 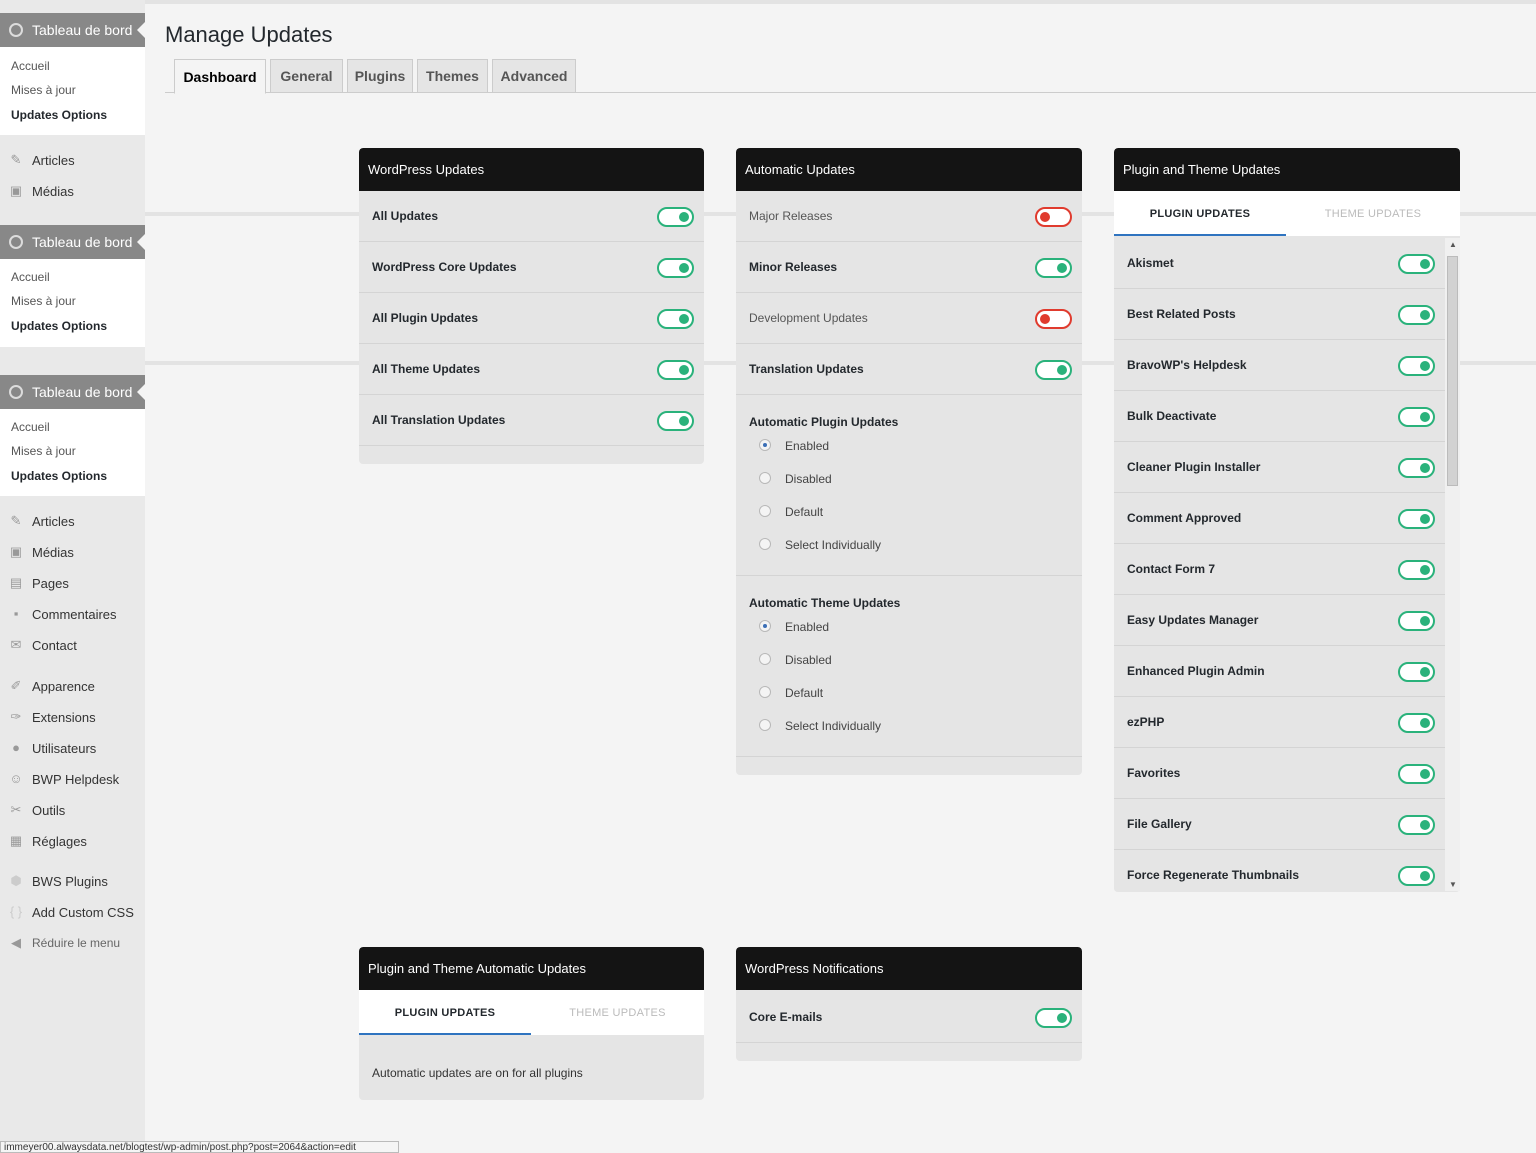 I want to click on user-icon: ●, so click(x=16, y=747).